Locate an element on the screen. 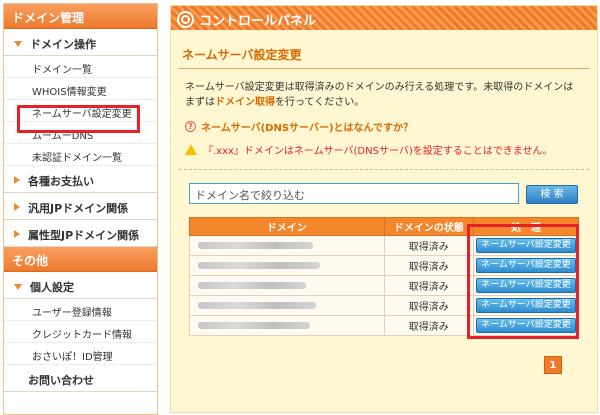 The image size is (600, 415). sidebar-item-credit-card: クレジットカード情報 is located at coordinates (80, 332).